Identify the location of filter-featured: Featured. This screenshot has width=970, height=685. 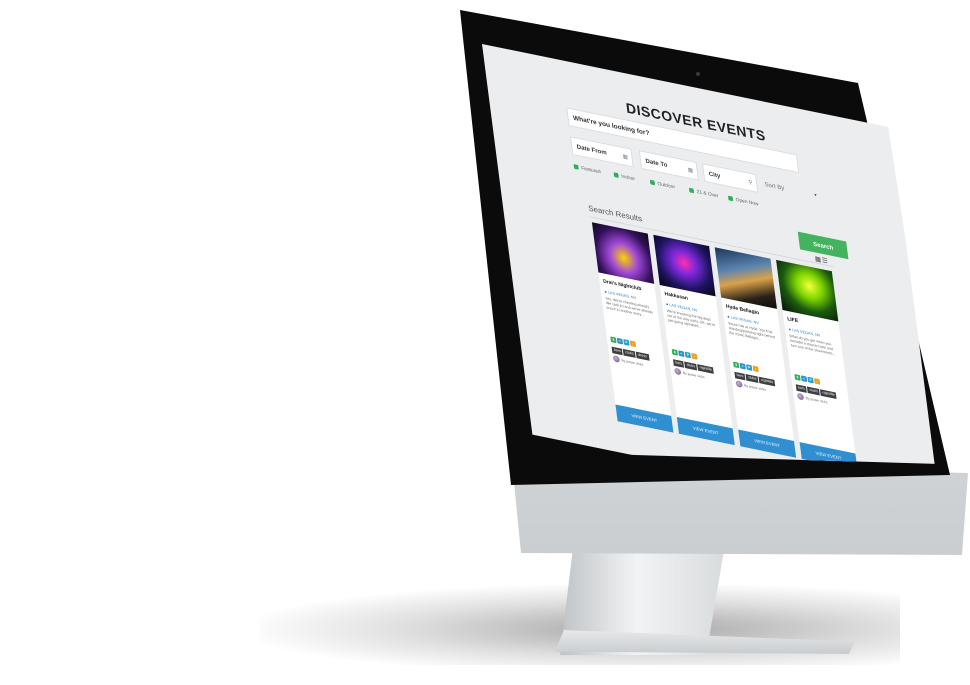
(587, 170).